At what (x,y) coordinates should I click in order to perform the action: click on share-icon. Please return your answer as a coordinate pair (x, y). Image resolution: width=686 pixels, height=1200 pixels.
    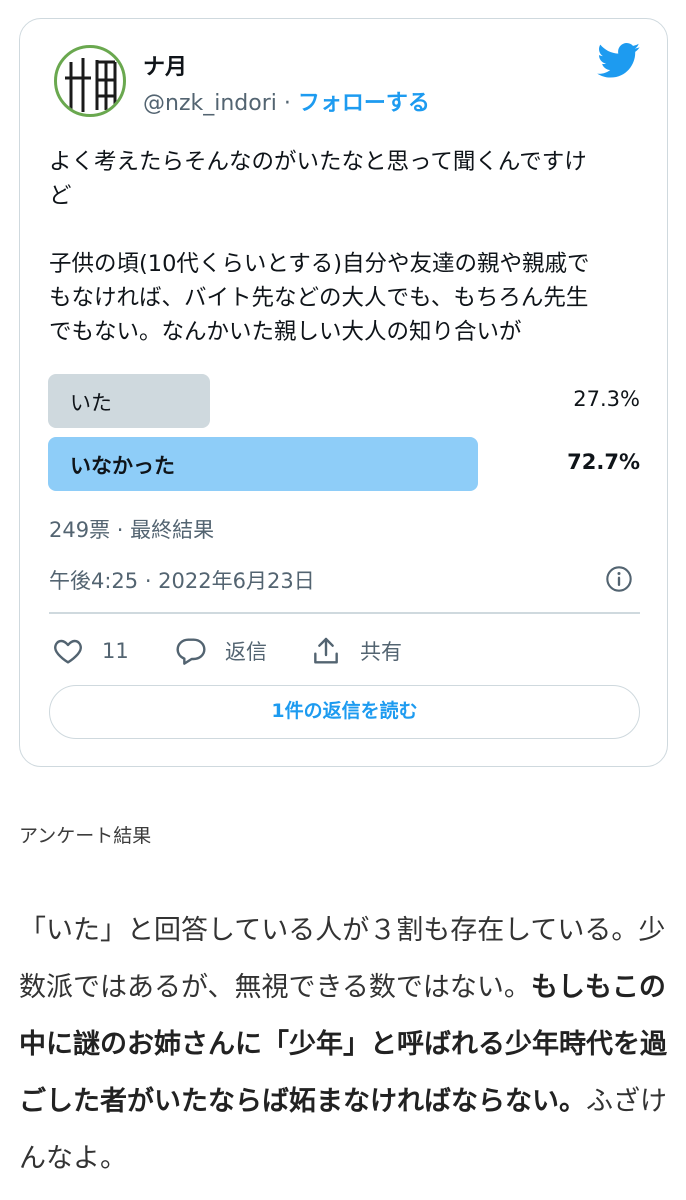
    Looking at the image, I should click on (326, 650).